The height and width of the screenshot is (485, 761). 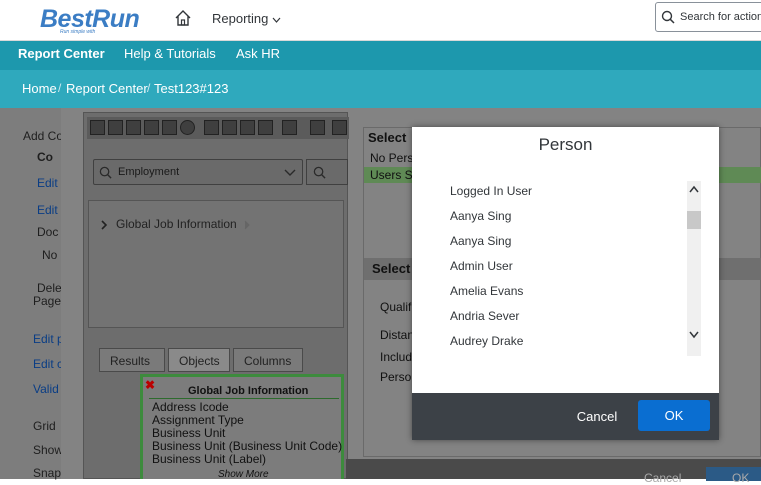 I want to click on left-pane-link: Valid, so click(x=46, y=389).